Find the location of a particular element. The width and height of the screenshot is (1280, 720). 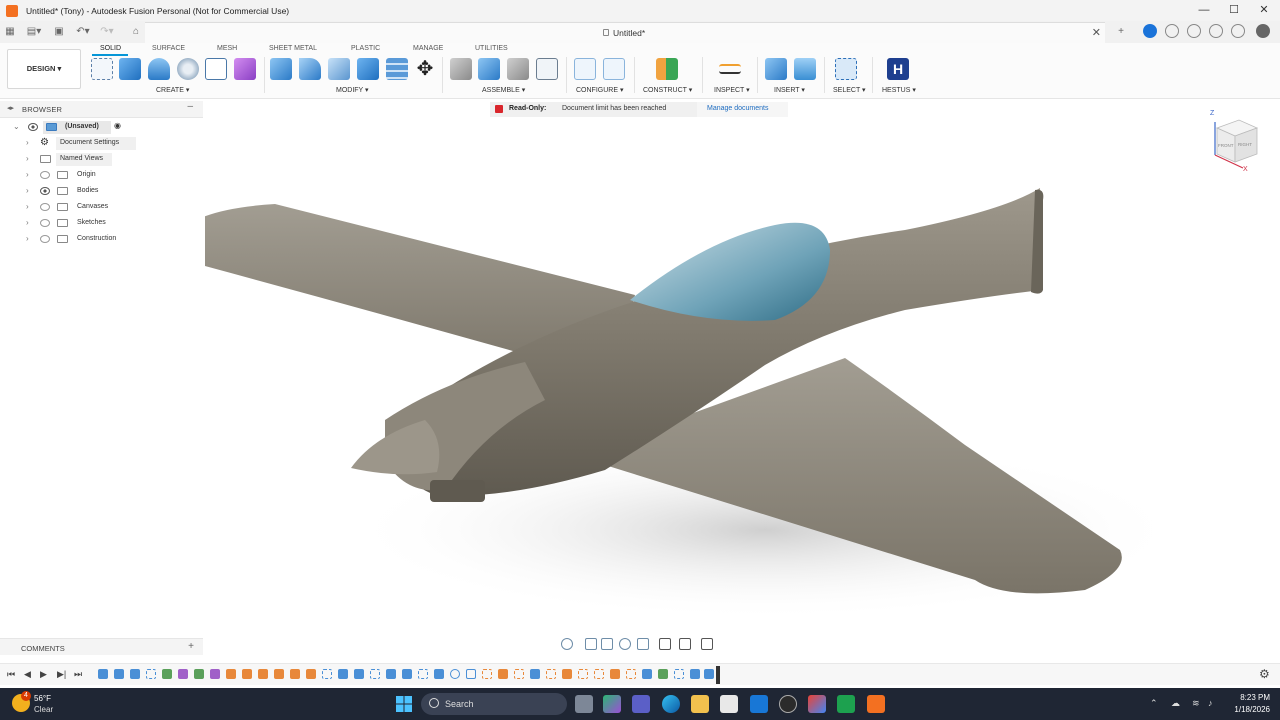

job-status-icon is located at coordinates (1172, 31).